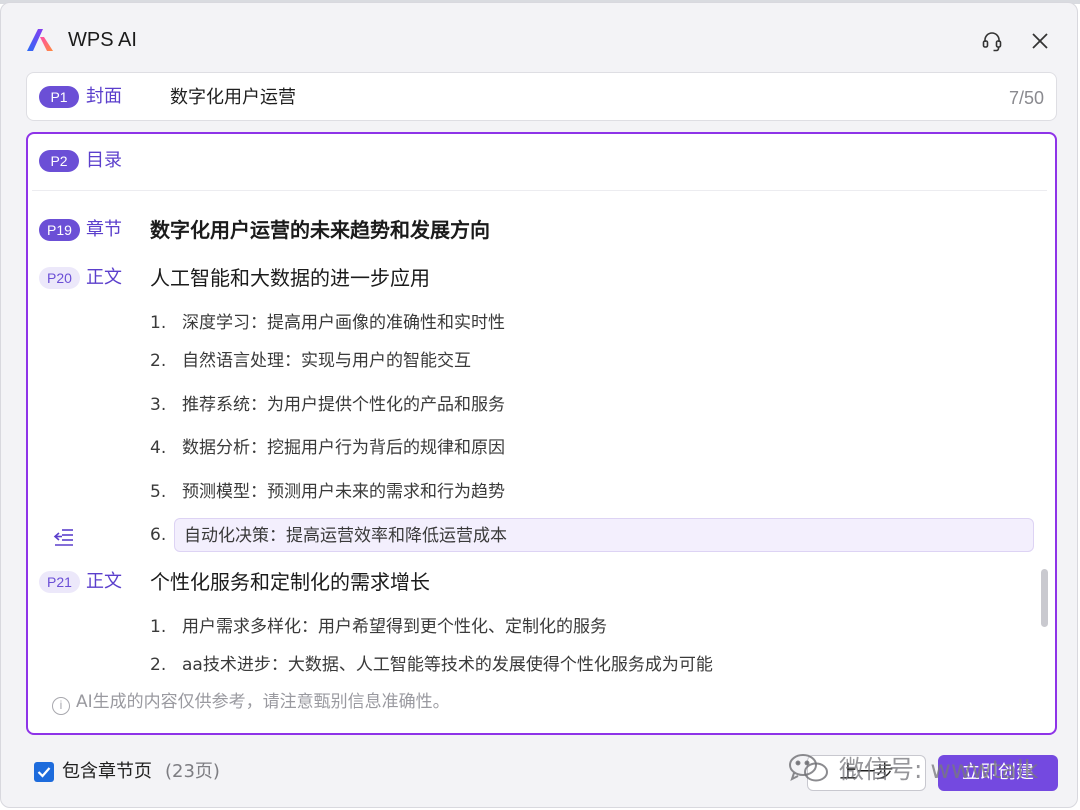 The width and height of the screenshot is (1080, 810). Describe the element at coordinates (158, 405) in the screenshot. I see `list-number: 3.` at that location.